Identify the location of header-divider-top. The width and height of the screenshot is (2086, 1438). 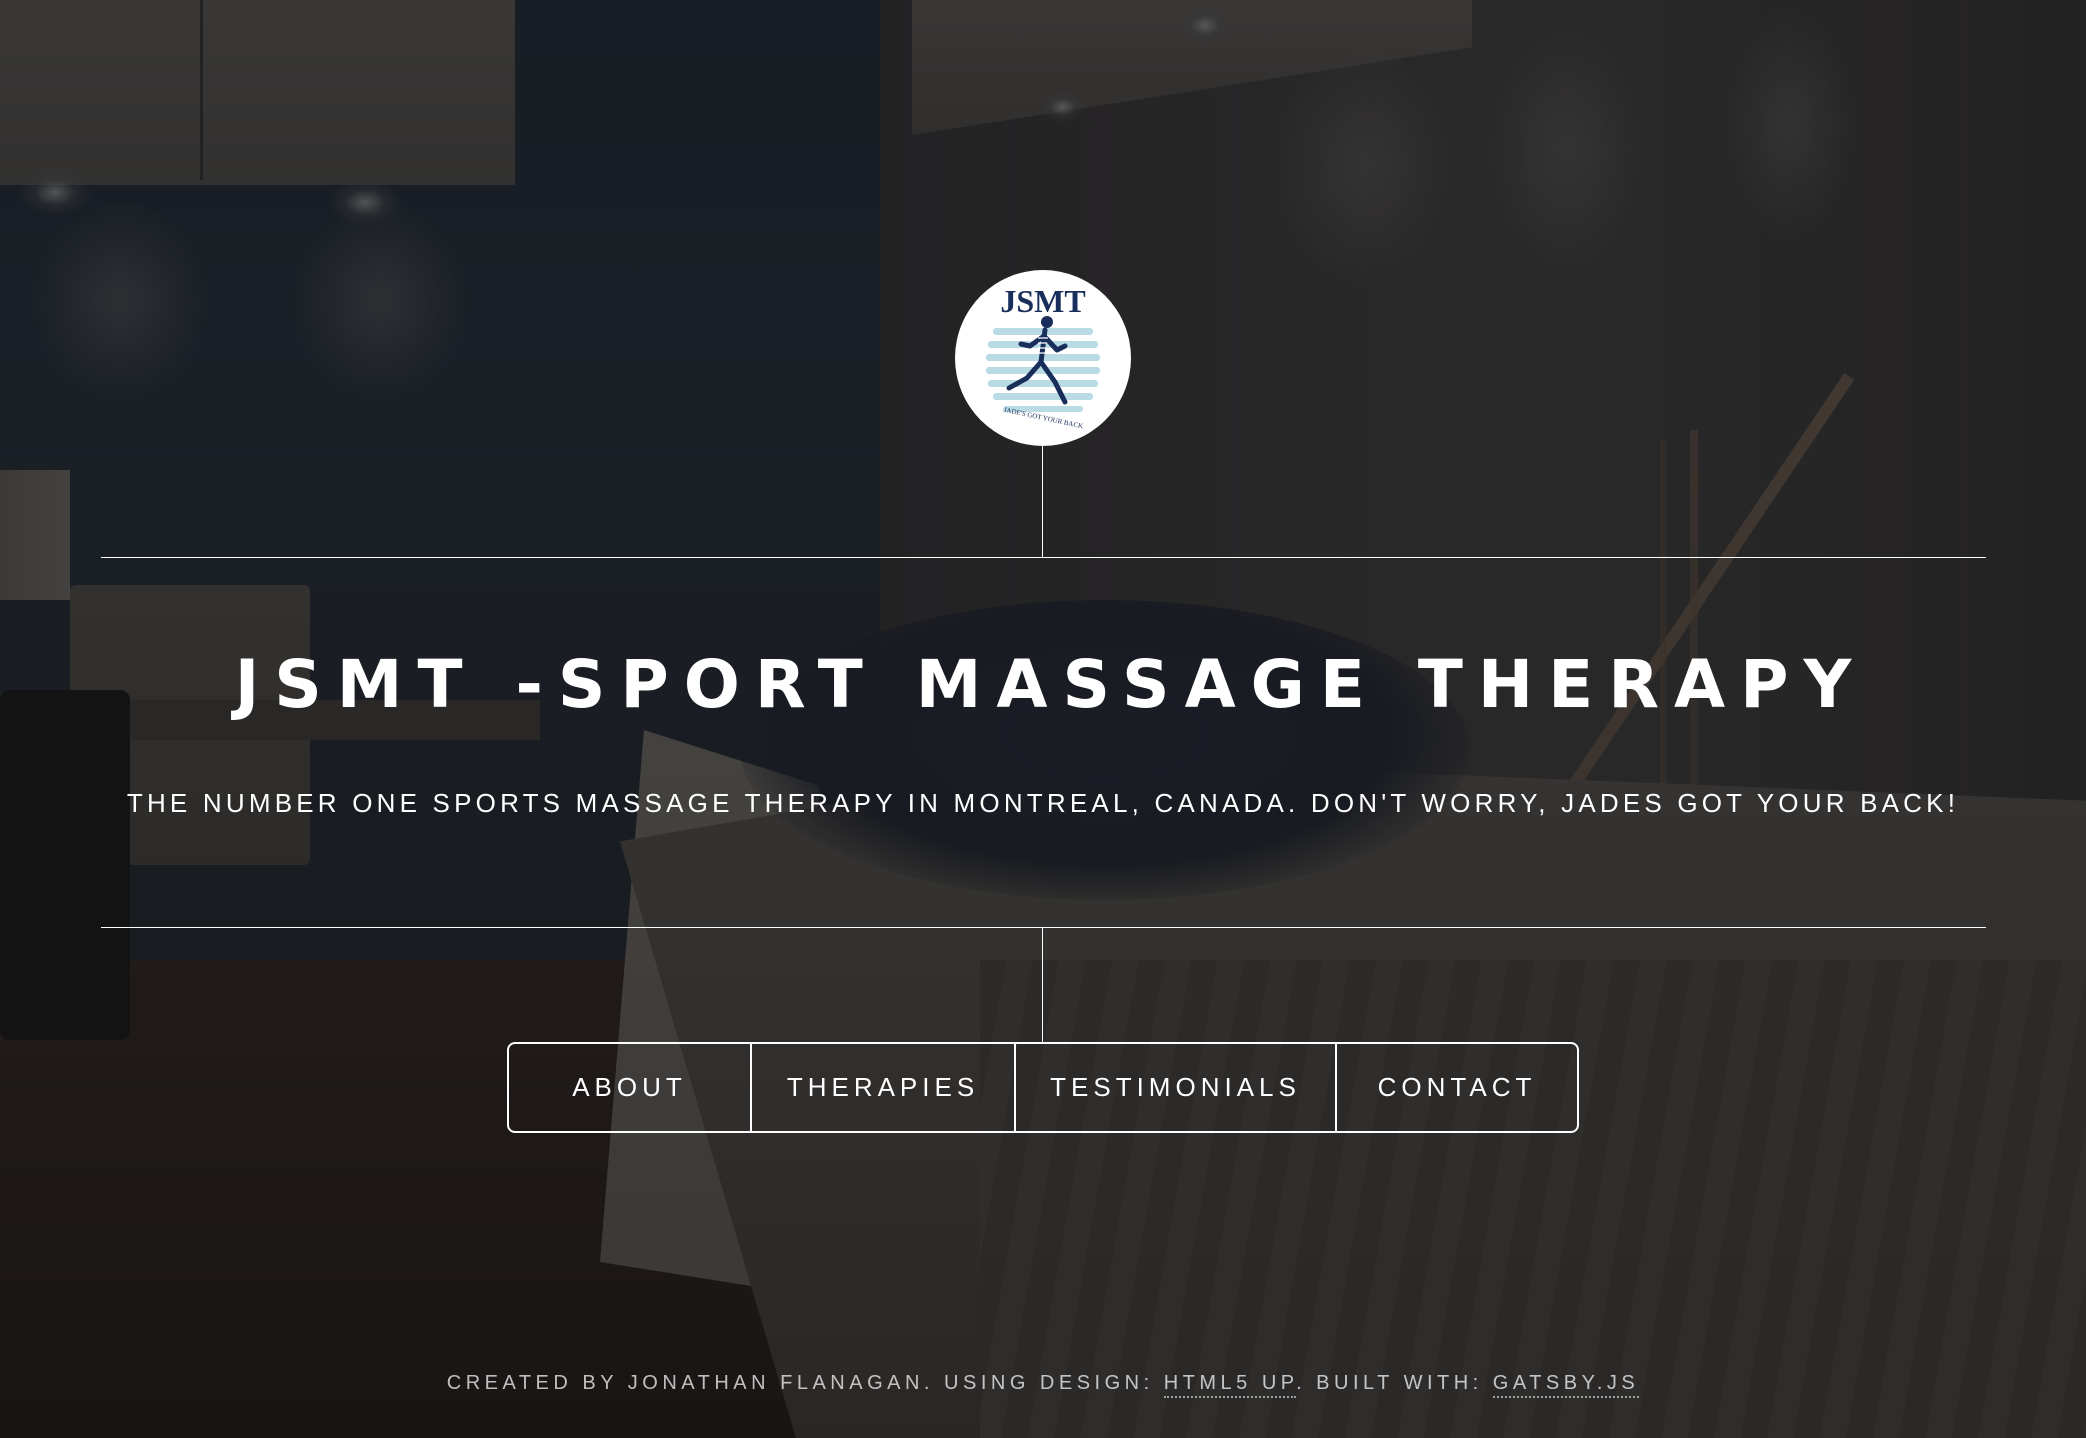
(1043, 557).